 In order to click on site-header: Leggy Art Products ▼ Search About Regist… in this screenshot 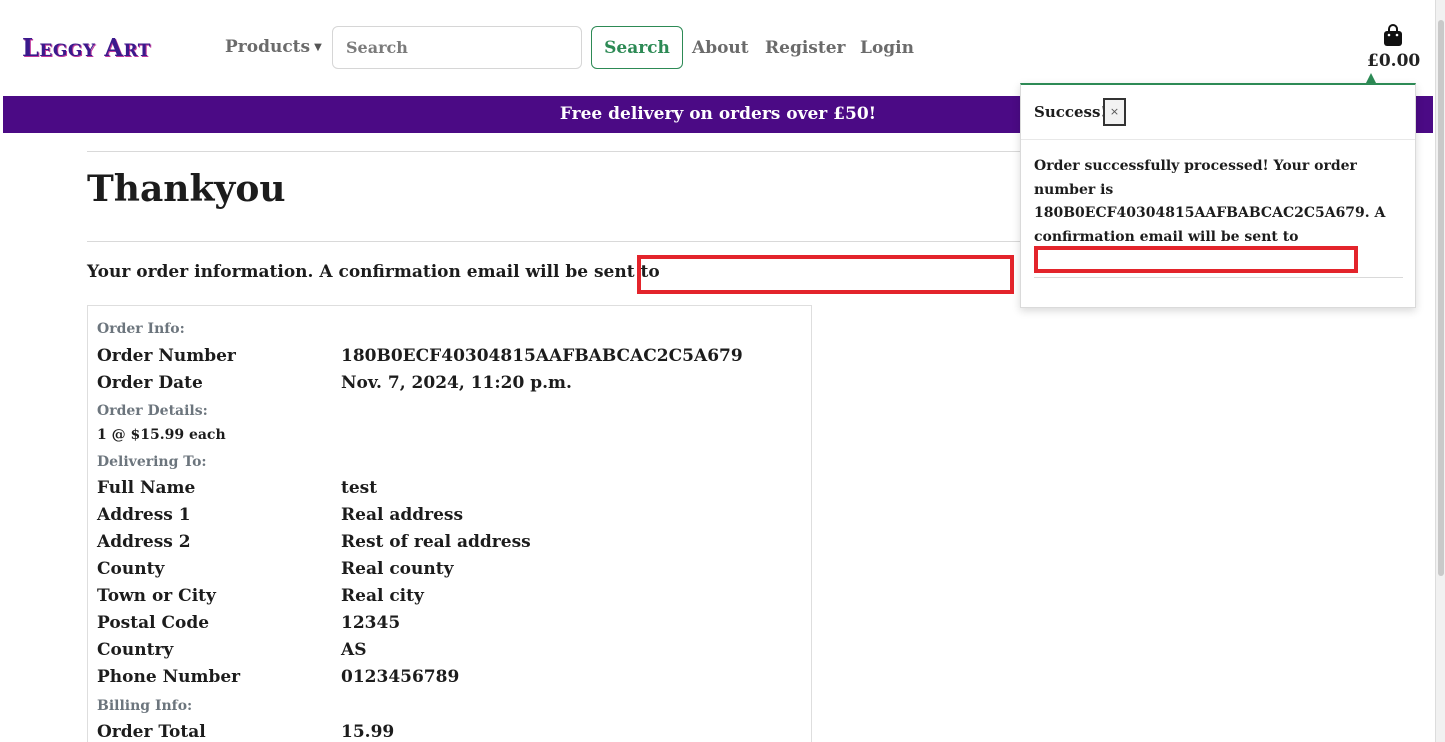, I will do `click(722, 48)`.